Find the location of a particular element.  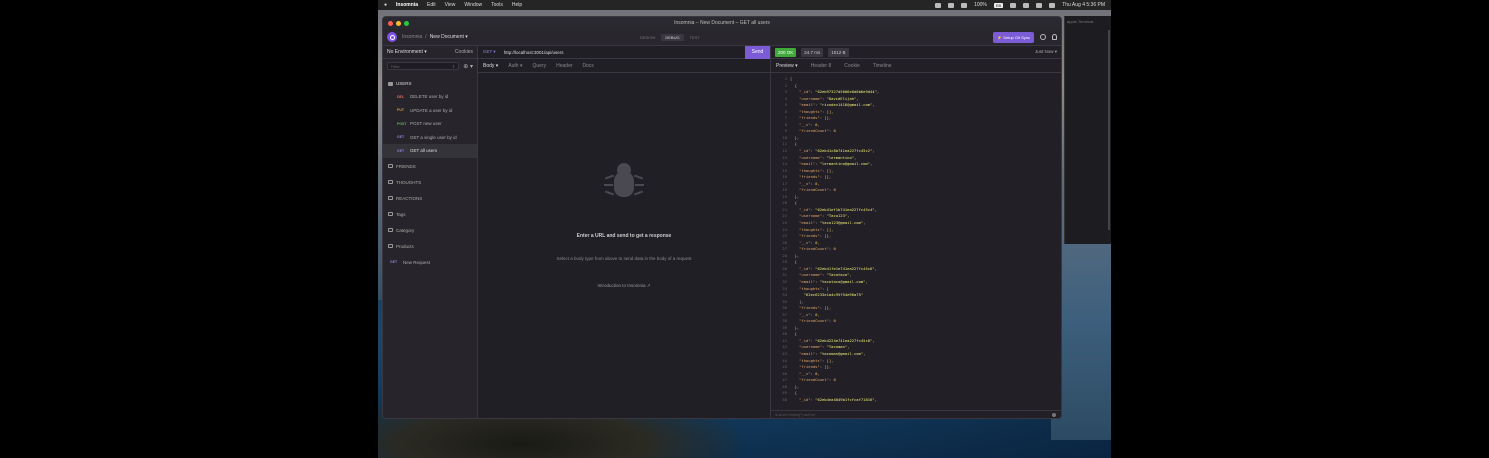

menu-clock: Thu Aug 4 5:36 PM is located at coordinates (1083, 5).